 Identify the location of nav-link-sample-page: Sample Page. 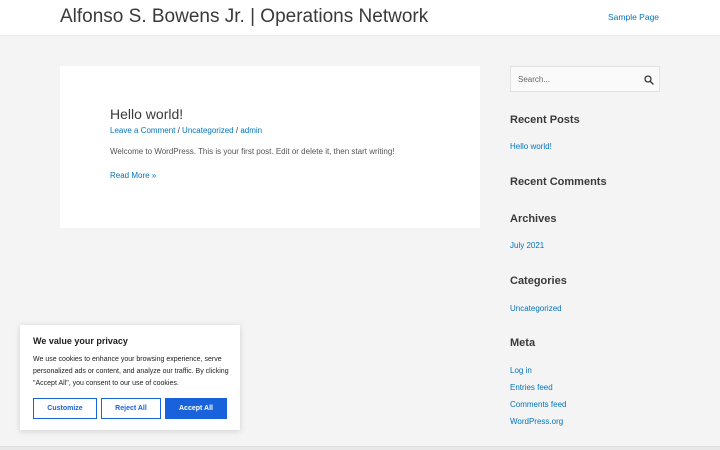
(633, 17).